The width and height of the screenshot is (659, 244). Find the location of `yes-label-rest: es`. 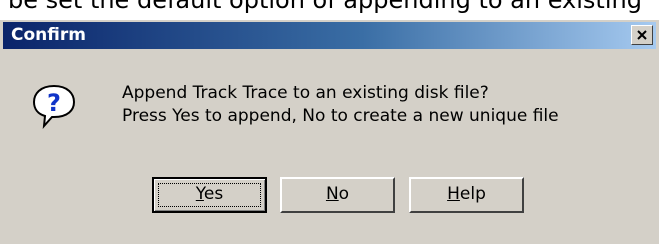

yes-label-rest: es is located at coordinates (213, 194).